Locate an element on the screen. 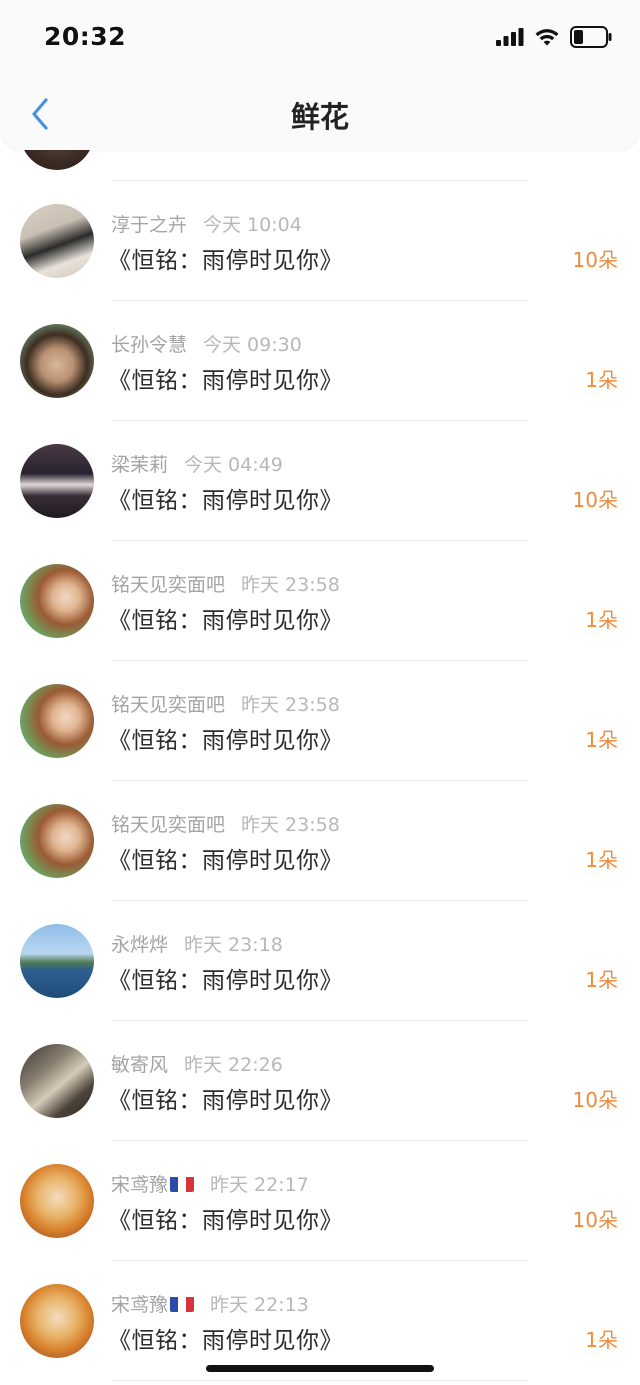 This screenshot has height=1385, width=640. sender-name: 淳于之卉 is located at coordinates (149, 225).